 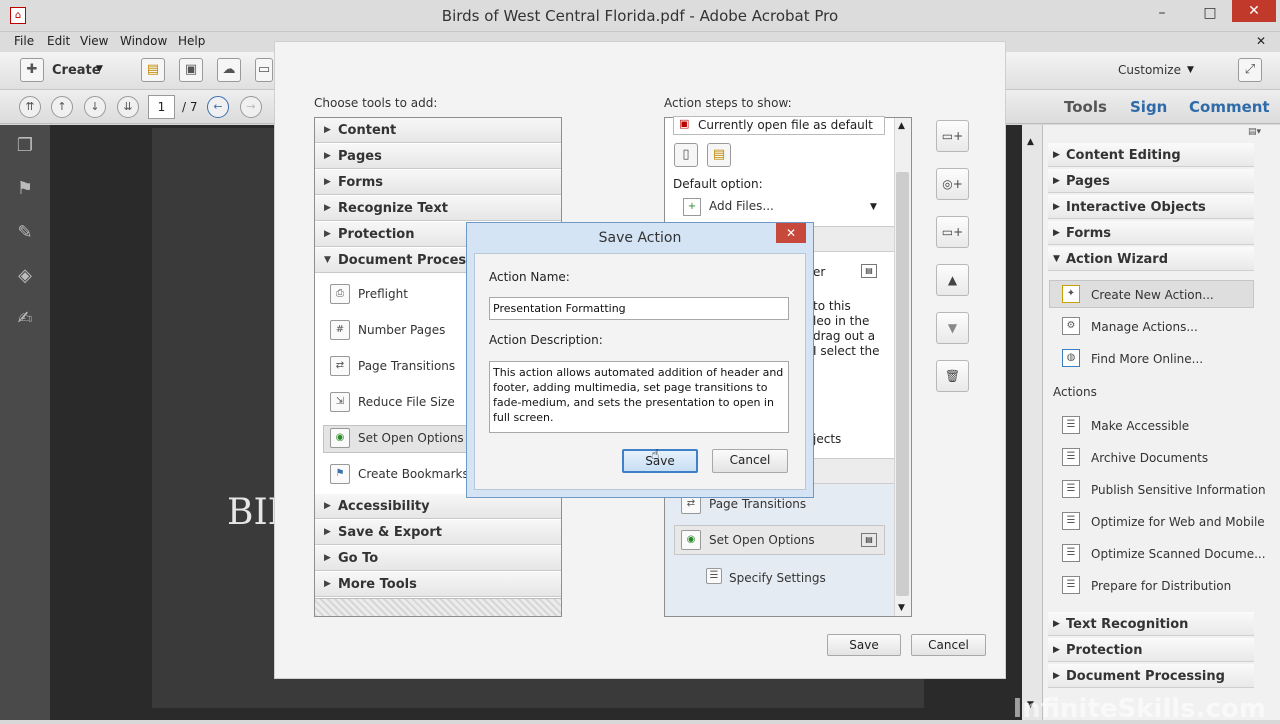 I want to click on panel-section-content-editing: ▶ Content Editing, so click(x=1151, y=155).